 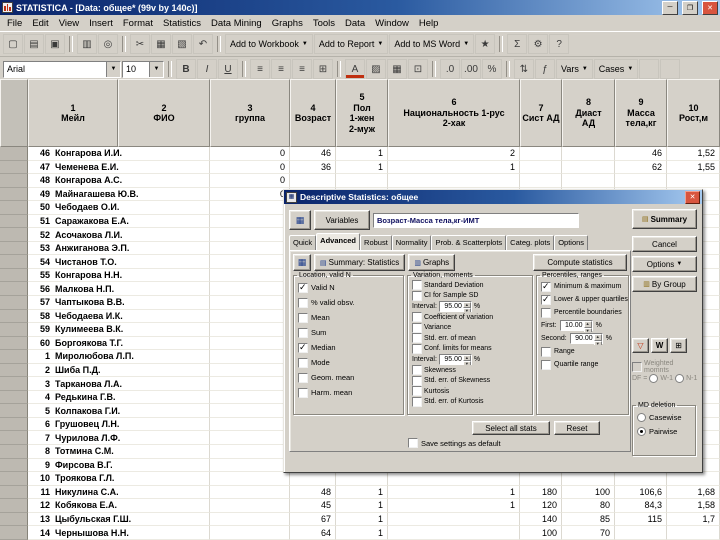 What do you see at coordinates (73, 113) in the screenshot?
I see `column-header-мейл: 1 Мейл` at bounding box center [73, 113].